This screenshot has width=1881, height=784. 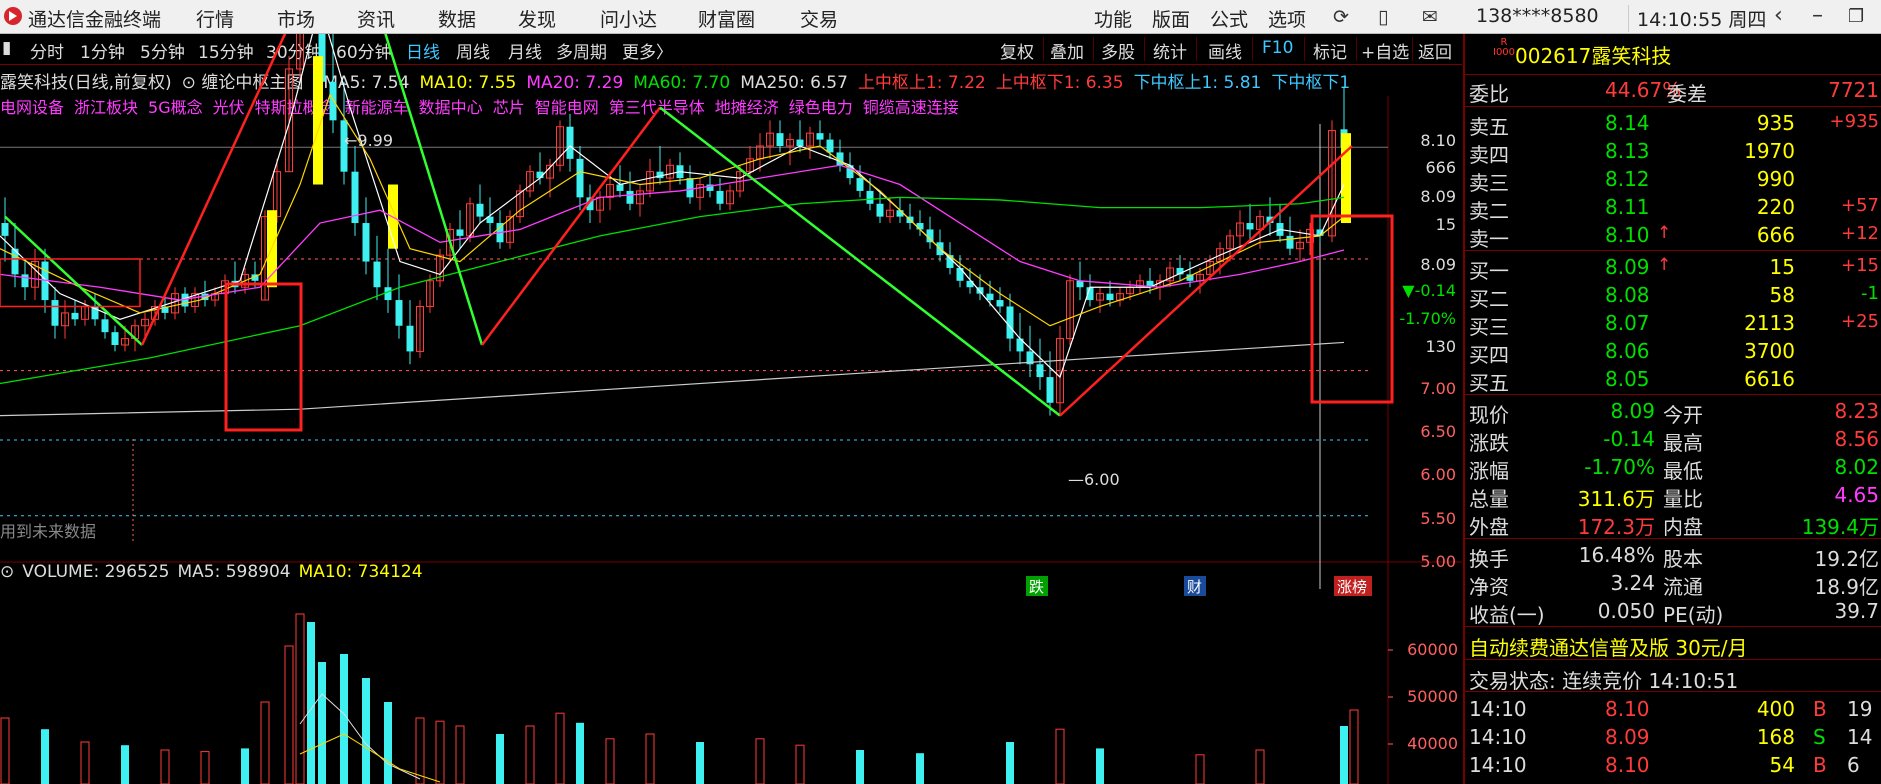 What do you see at coordinates (1438, 388) in the screenshot?
I see `price-axis-label: 7.00` at bounding box center [1438, 388].